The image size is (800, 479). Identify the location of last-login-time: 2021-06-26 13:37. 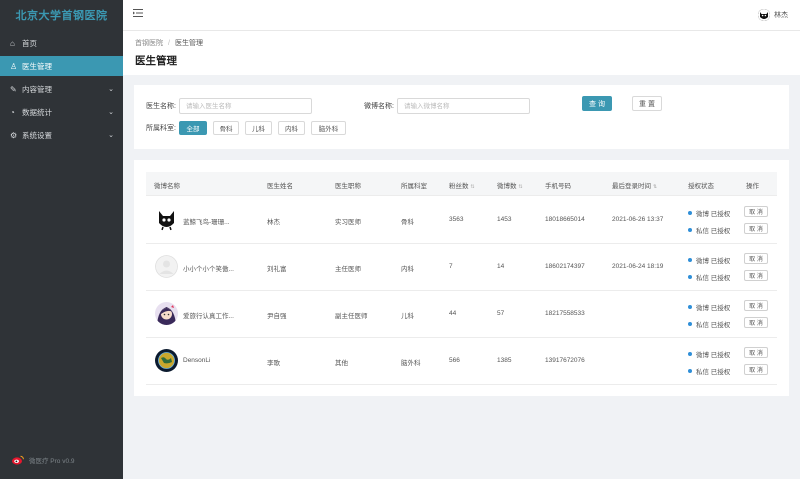
(638, 219).